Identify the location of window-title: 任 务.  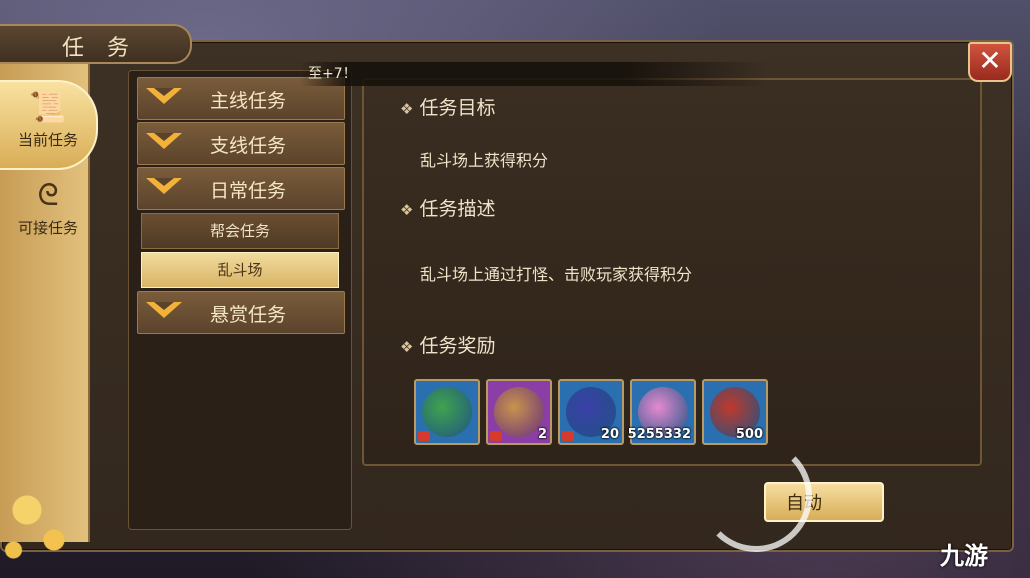
(99, 48).